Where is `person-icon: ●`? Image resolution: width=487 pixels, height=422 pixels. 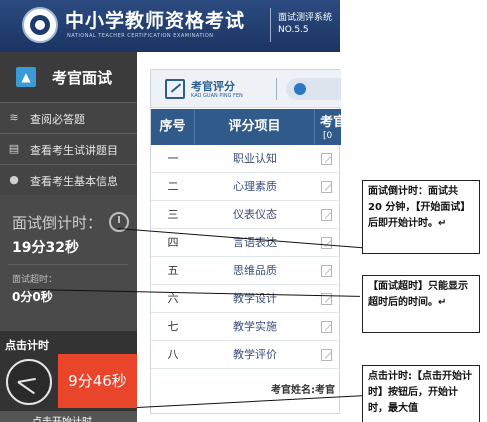
person-icon: ● is located at coordinates (14, 179).